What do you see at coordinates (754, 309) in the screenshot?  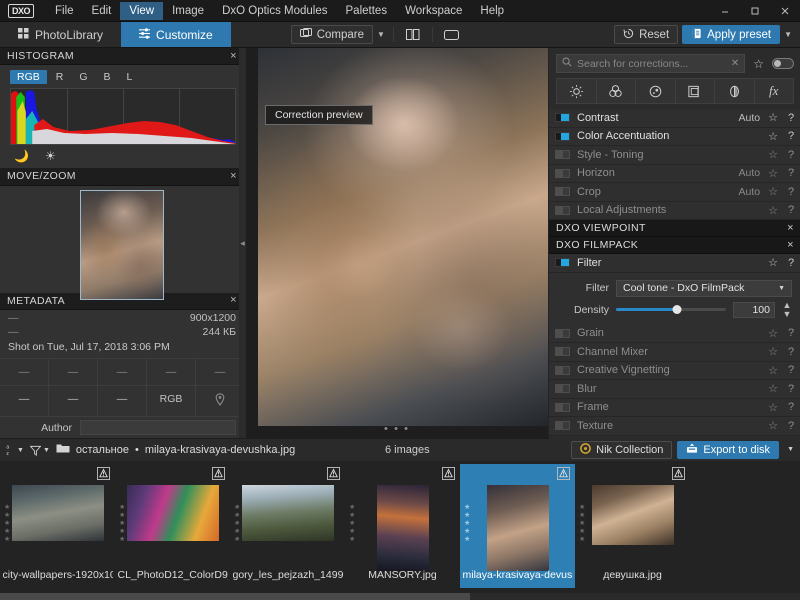 I see `density-value: 100` at bounding box center [754, 309].